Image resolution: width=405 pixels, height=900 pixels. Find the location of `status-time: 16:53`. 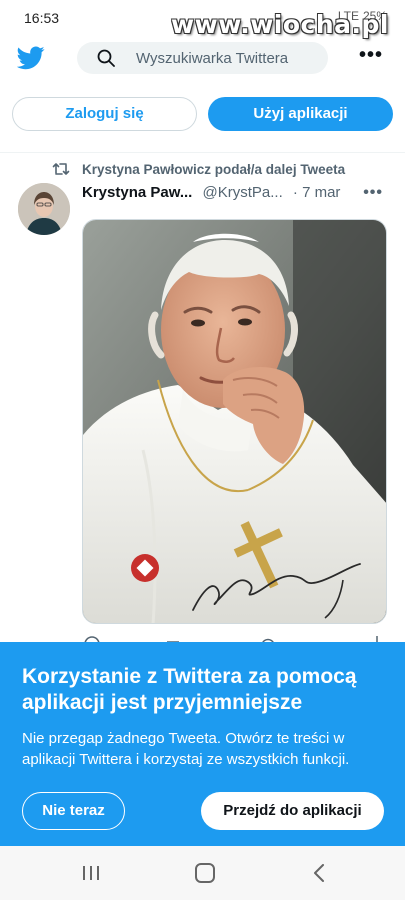

status-time: 16:53 is located at coordinates (42, 18).